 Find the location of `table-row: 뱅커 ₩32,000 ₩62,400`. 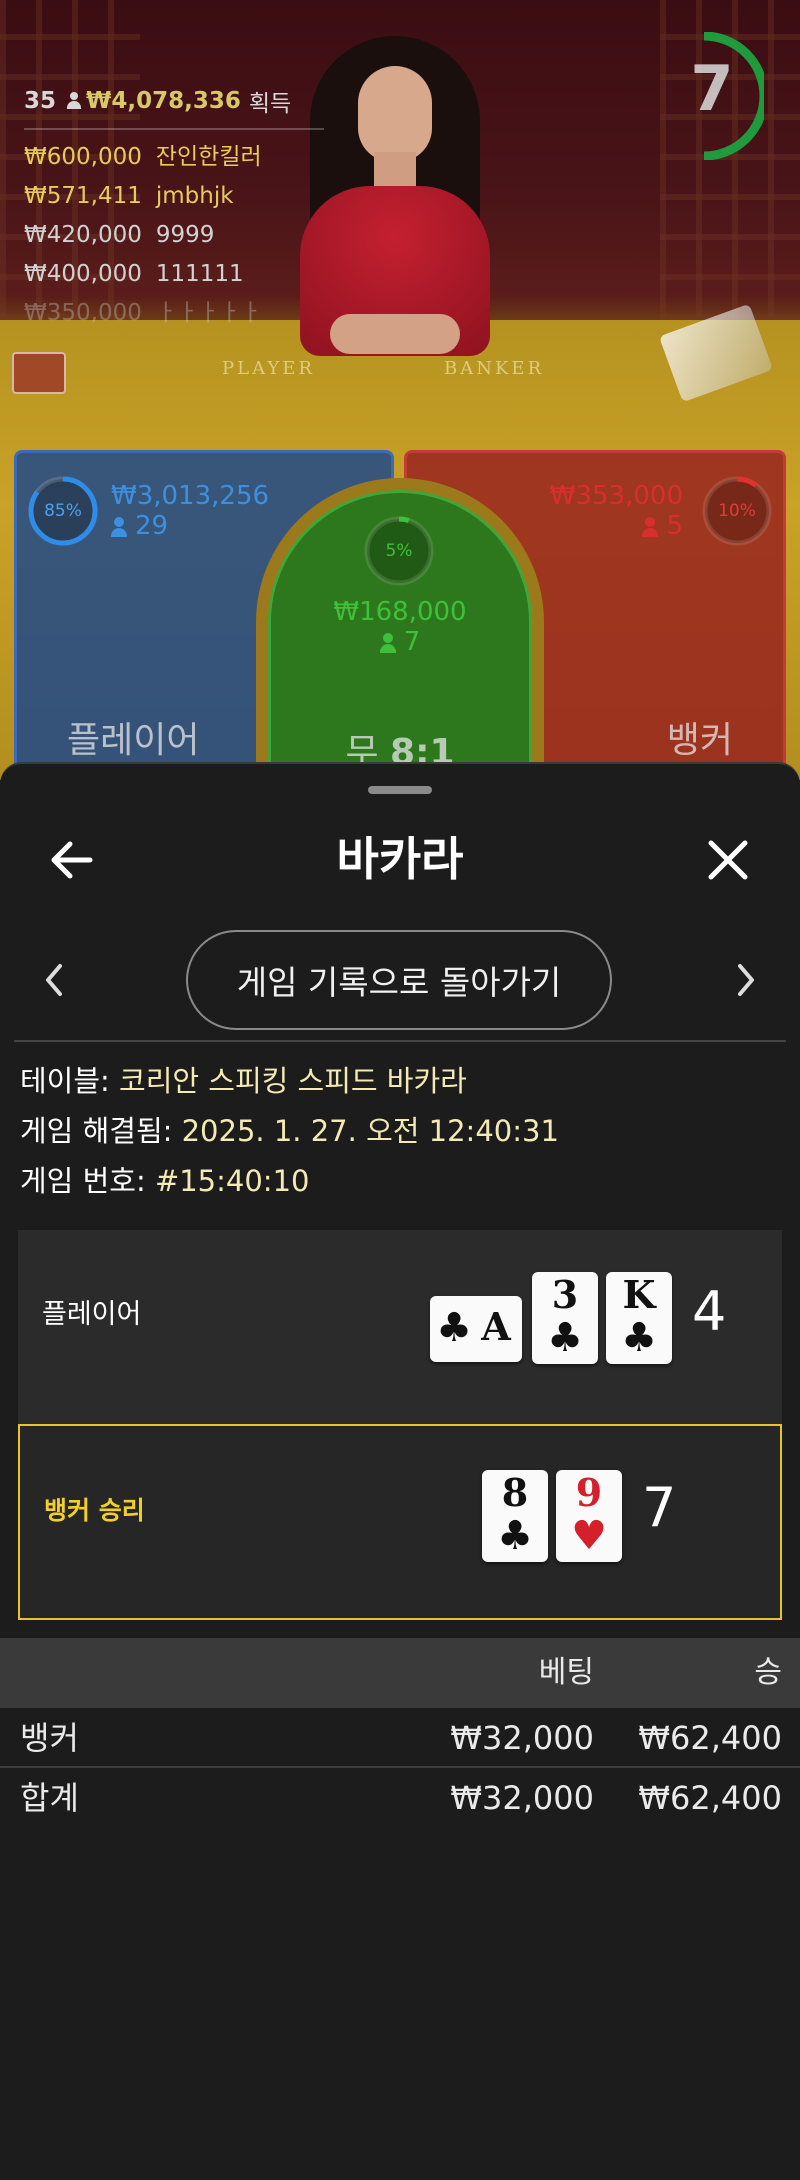

table-row: 뱅커 ₩32,000 ₩62,400 is located at coordinates (400, 1738).